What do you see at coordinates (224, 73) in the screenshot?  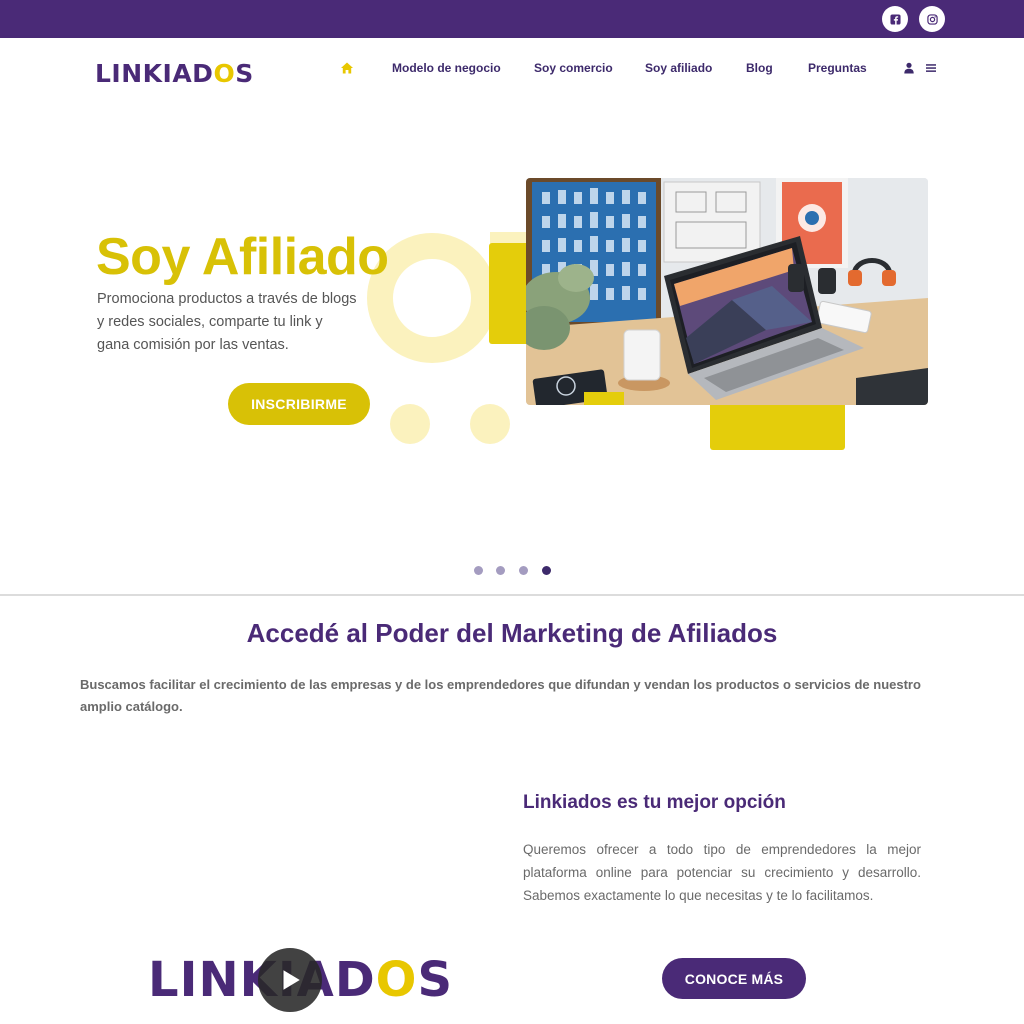 I see `logo-cart-letter: O` at bounding box center [224, 73].